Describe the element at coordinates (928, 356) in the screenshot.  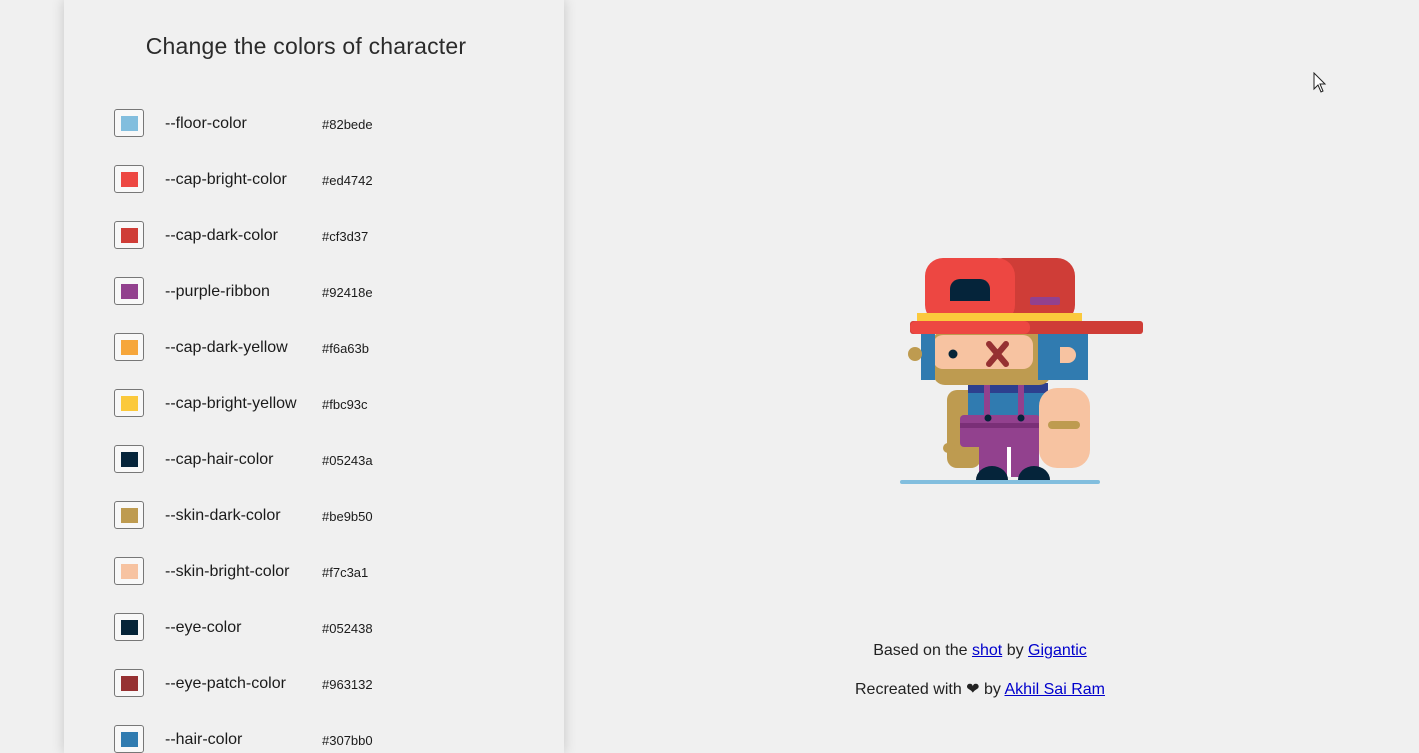
I see `hair-front` at that location.